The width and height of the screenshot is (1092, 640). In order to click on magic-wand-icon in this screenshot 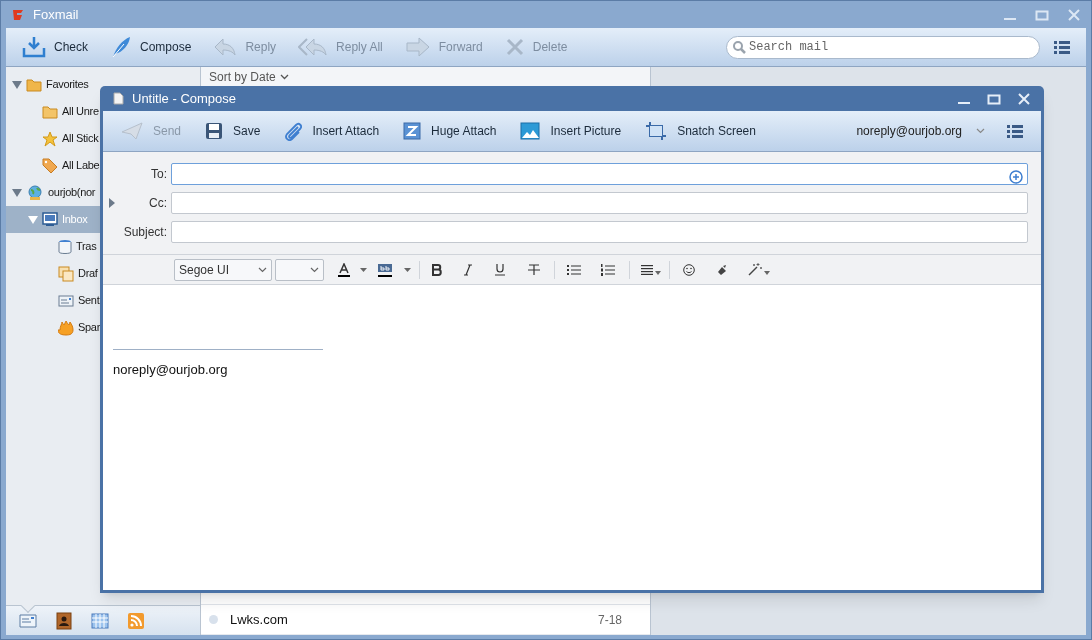, I will do `click(755, 269)`.